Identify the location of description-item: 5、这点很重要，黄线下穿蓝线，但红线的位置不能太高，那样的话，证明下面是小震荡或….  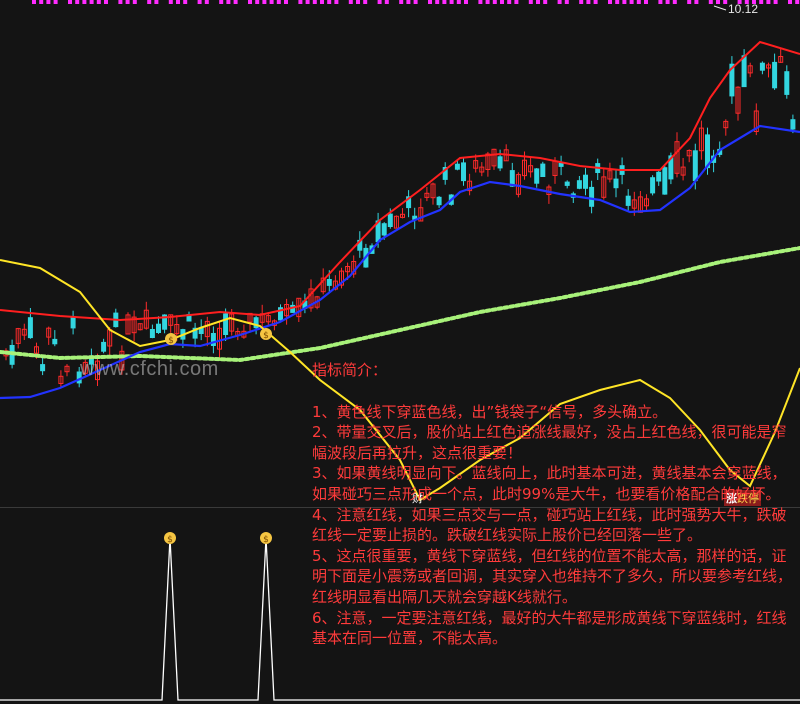
(552, 576).